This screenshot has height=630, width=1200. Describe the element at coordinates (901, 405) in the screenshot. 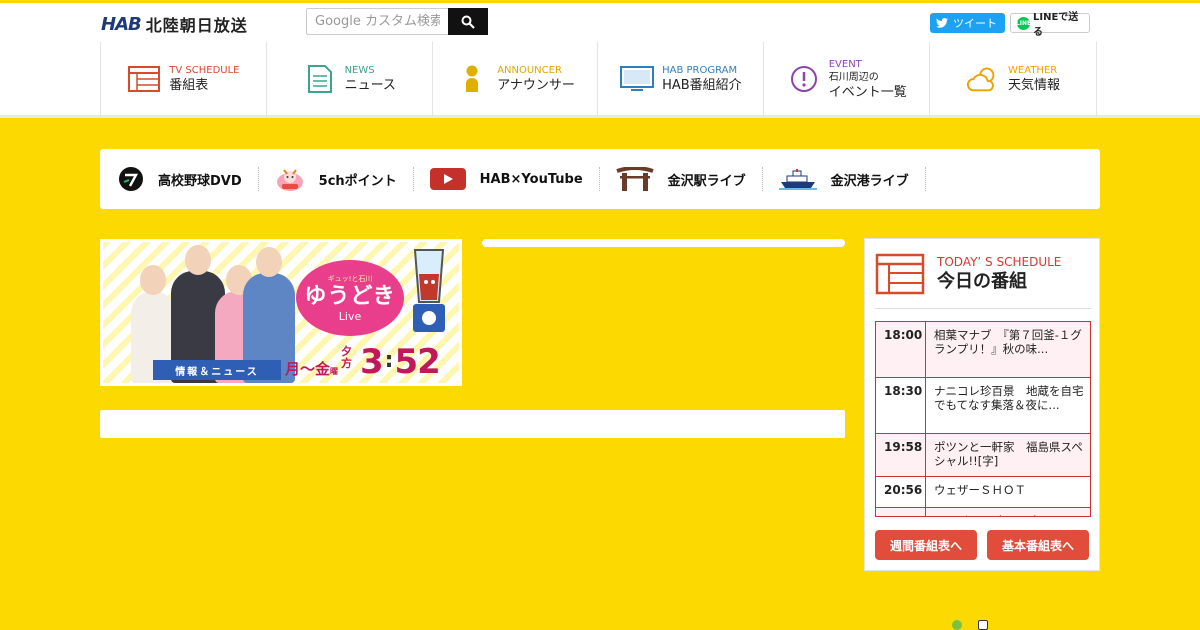

I see `schedule-time: 18:30` at that location.